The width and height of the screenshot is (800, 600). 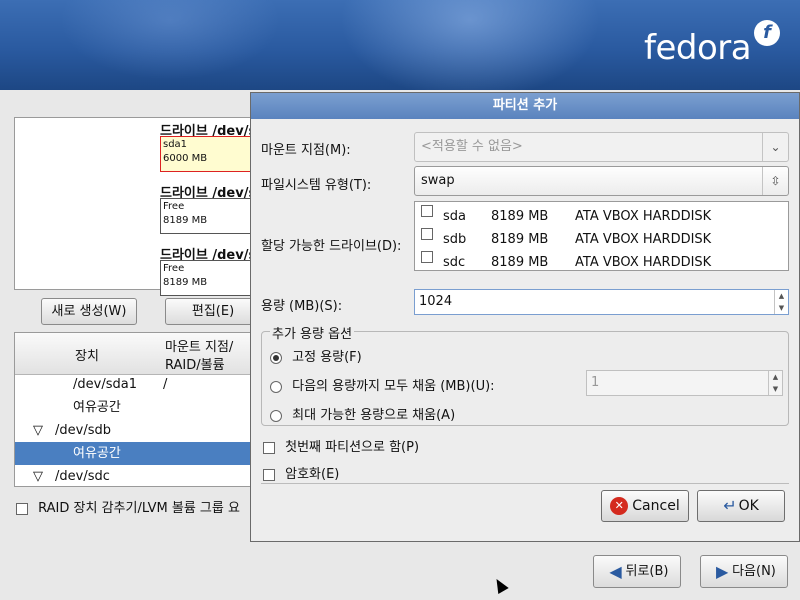 I want to click on tree-header: 장치 마운트 지점/ RAID/볼륨, so click(x=134, y=354).